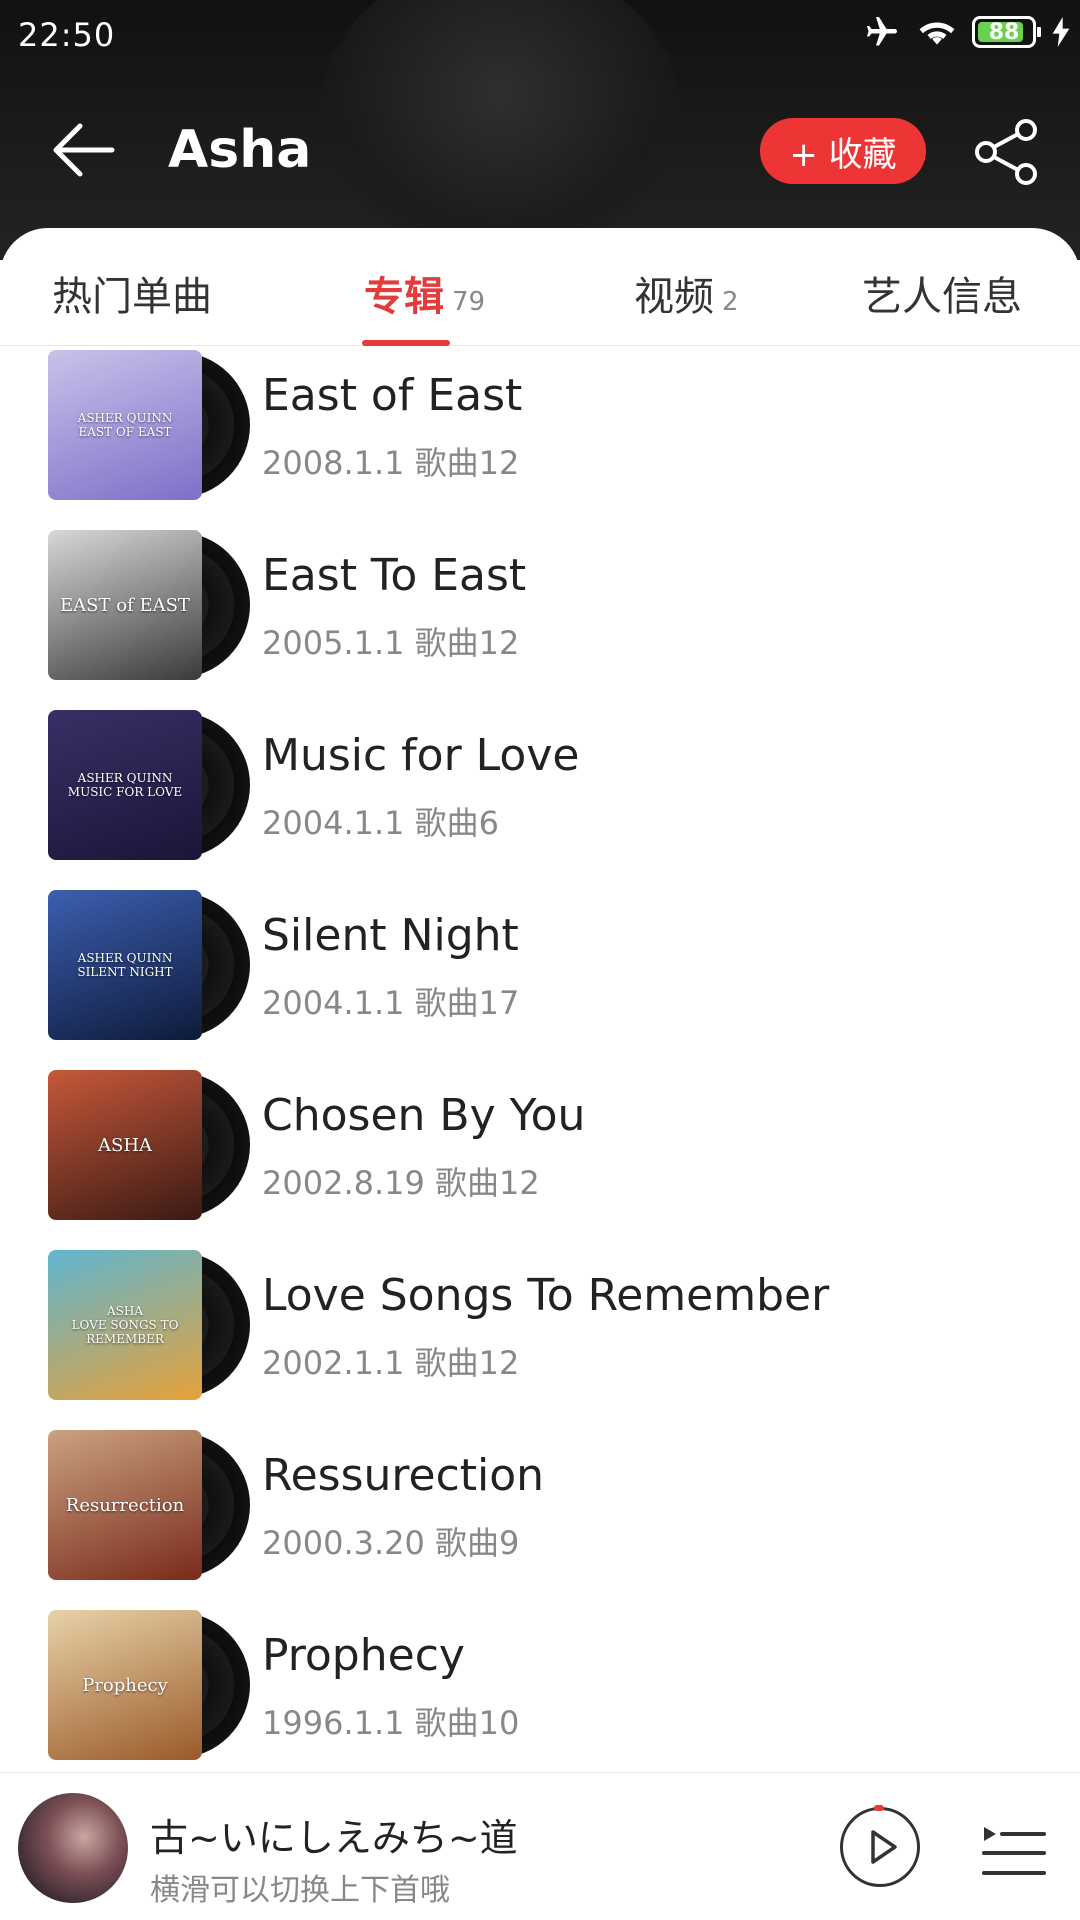  Describe the element at coordinates (403, 1475) in the screenshot. I see `album-title: Ressurection` at that location.